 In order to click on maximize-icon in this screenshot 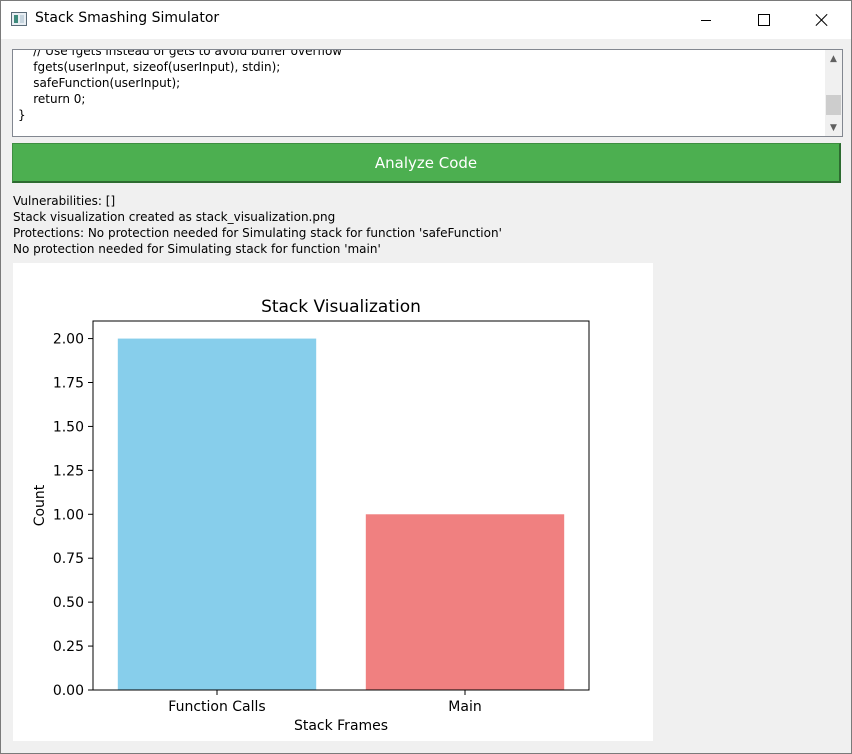, I will do `click(764, 20)`.